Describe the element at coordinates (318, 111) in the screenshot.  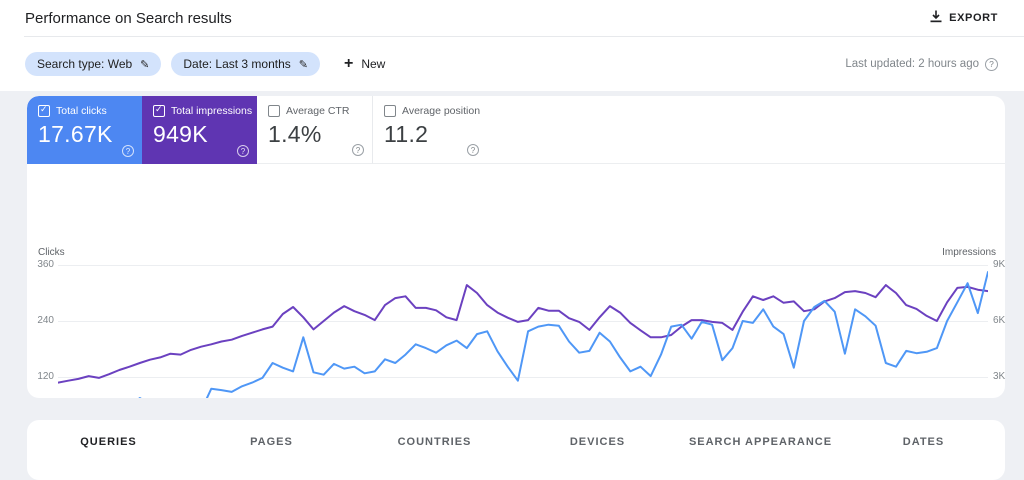
I see `metric-label: Average CTR` at that location.